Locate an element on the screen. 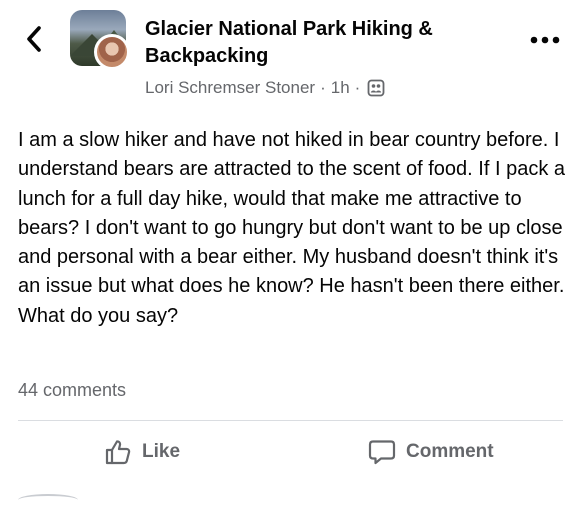  post-time: 1h is located at coordinates (340, 88).